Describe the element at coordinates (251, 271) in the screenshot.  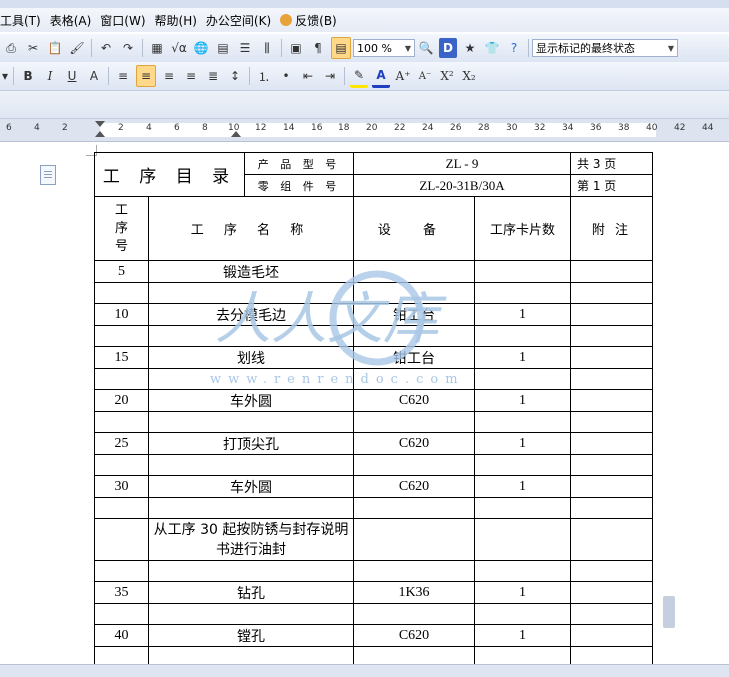
I see `name-cell: 锻造毛坯` at that location.